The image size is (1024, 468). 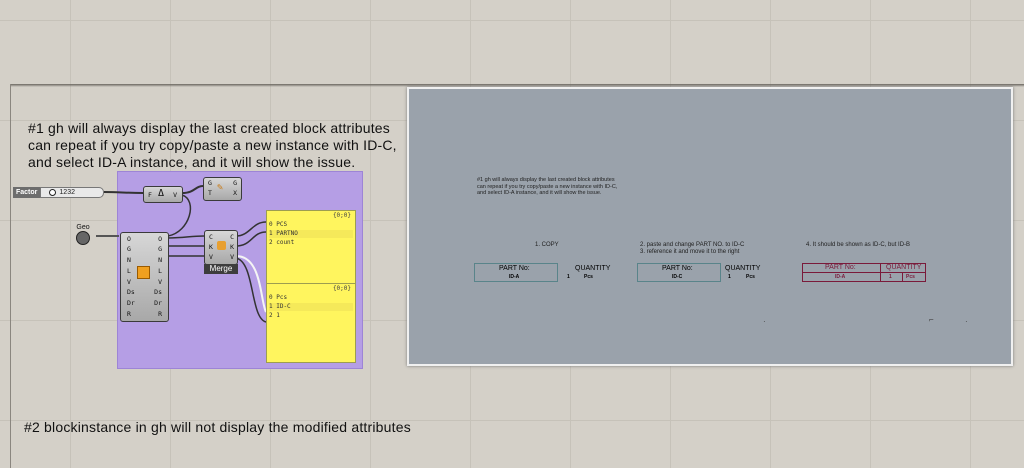 What do you see at coordinates (83, 238) in the screenshot?
I see `geo-param-icon` at bounding box center [83, 238].